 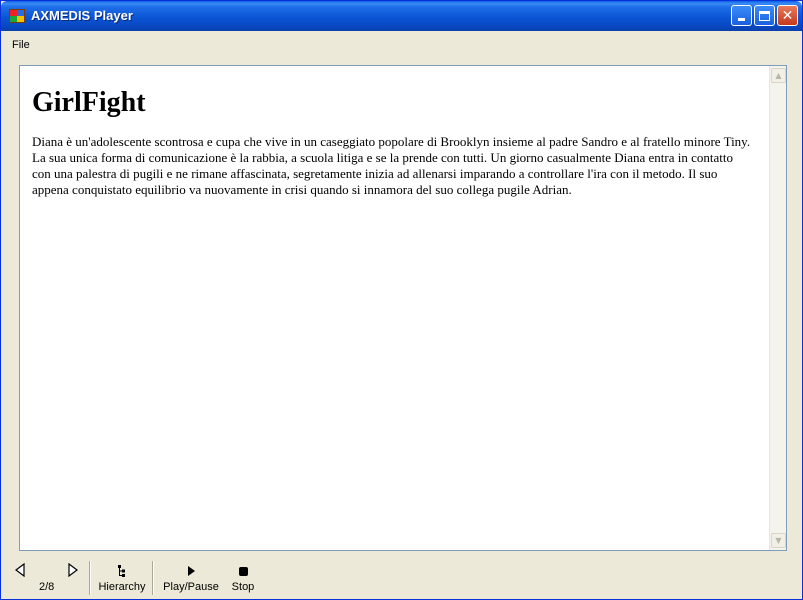 I want to click on hierarchy-label: Hierarchy, so click(x=122, y=587).